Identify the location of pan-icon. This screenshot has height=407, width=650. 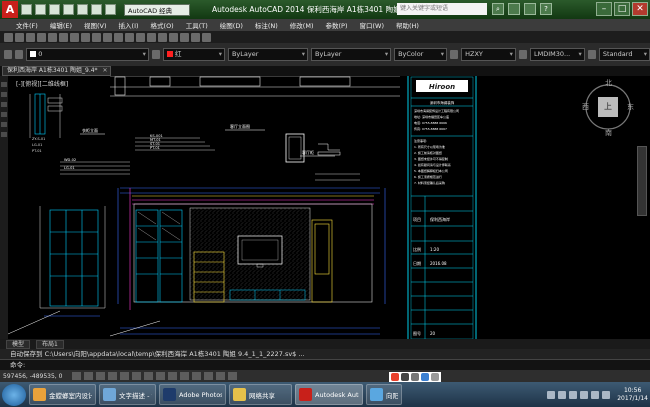
(129, 37).